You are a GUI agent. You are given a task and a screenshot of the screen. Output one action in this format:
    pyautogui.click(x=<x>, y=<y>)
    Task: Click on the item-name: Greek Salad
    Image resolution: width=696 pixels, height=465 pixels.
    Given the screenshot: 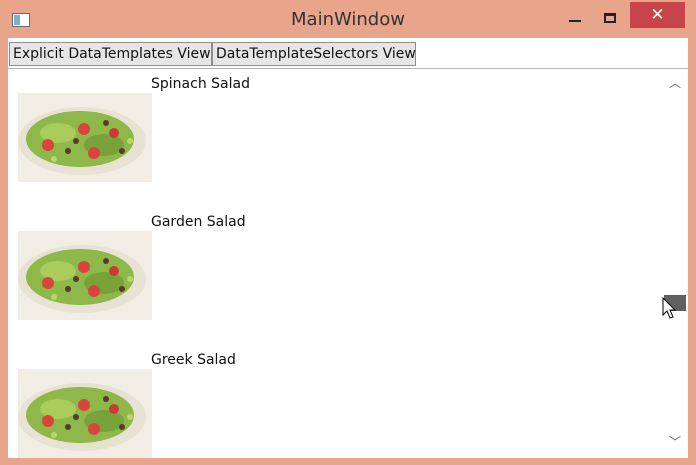 What is the action you would take?
    pyautogui.click(x=193, y=360)
    